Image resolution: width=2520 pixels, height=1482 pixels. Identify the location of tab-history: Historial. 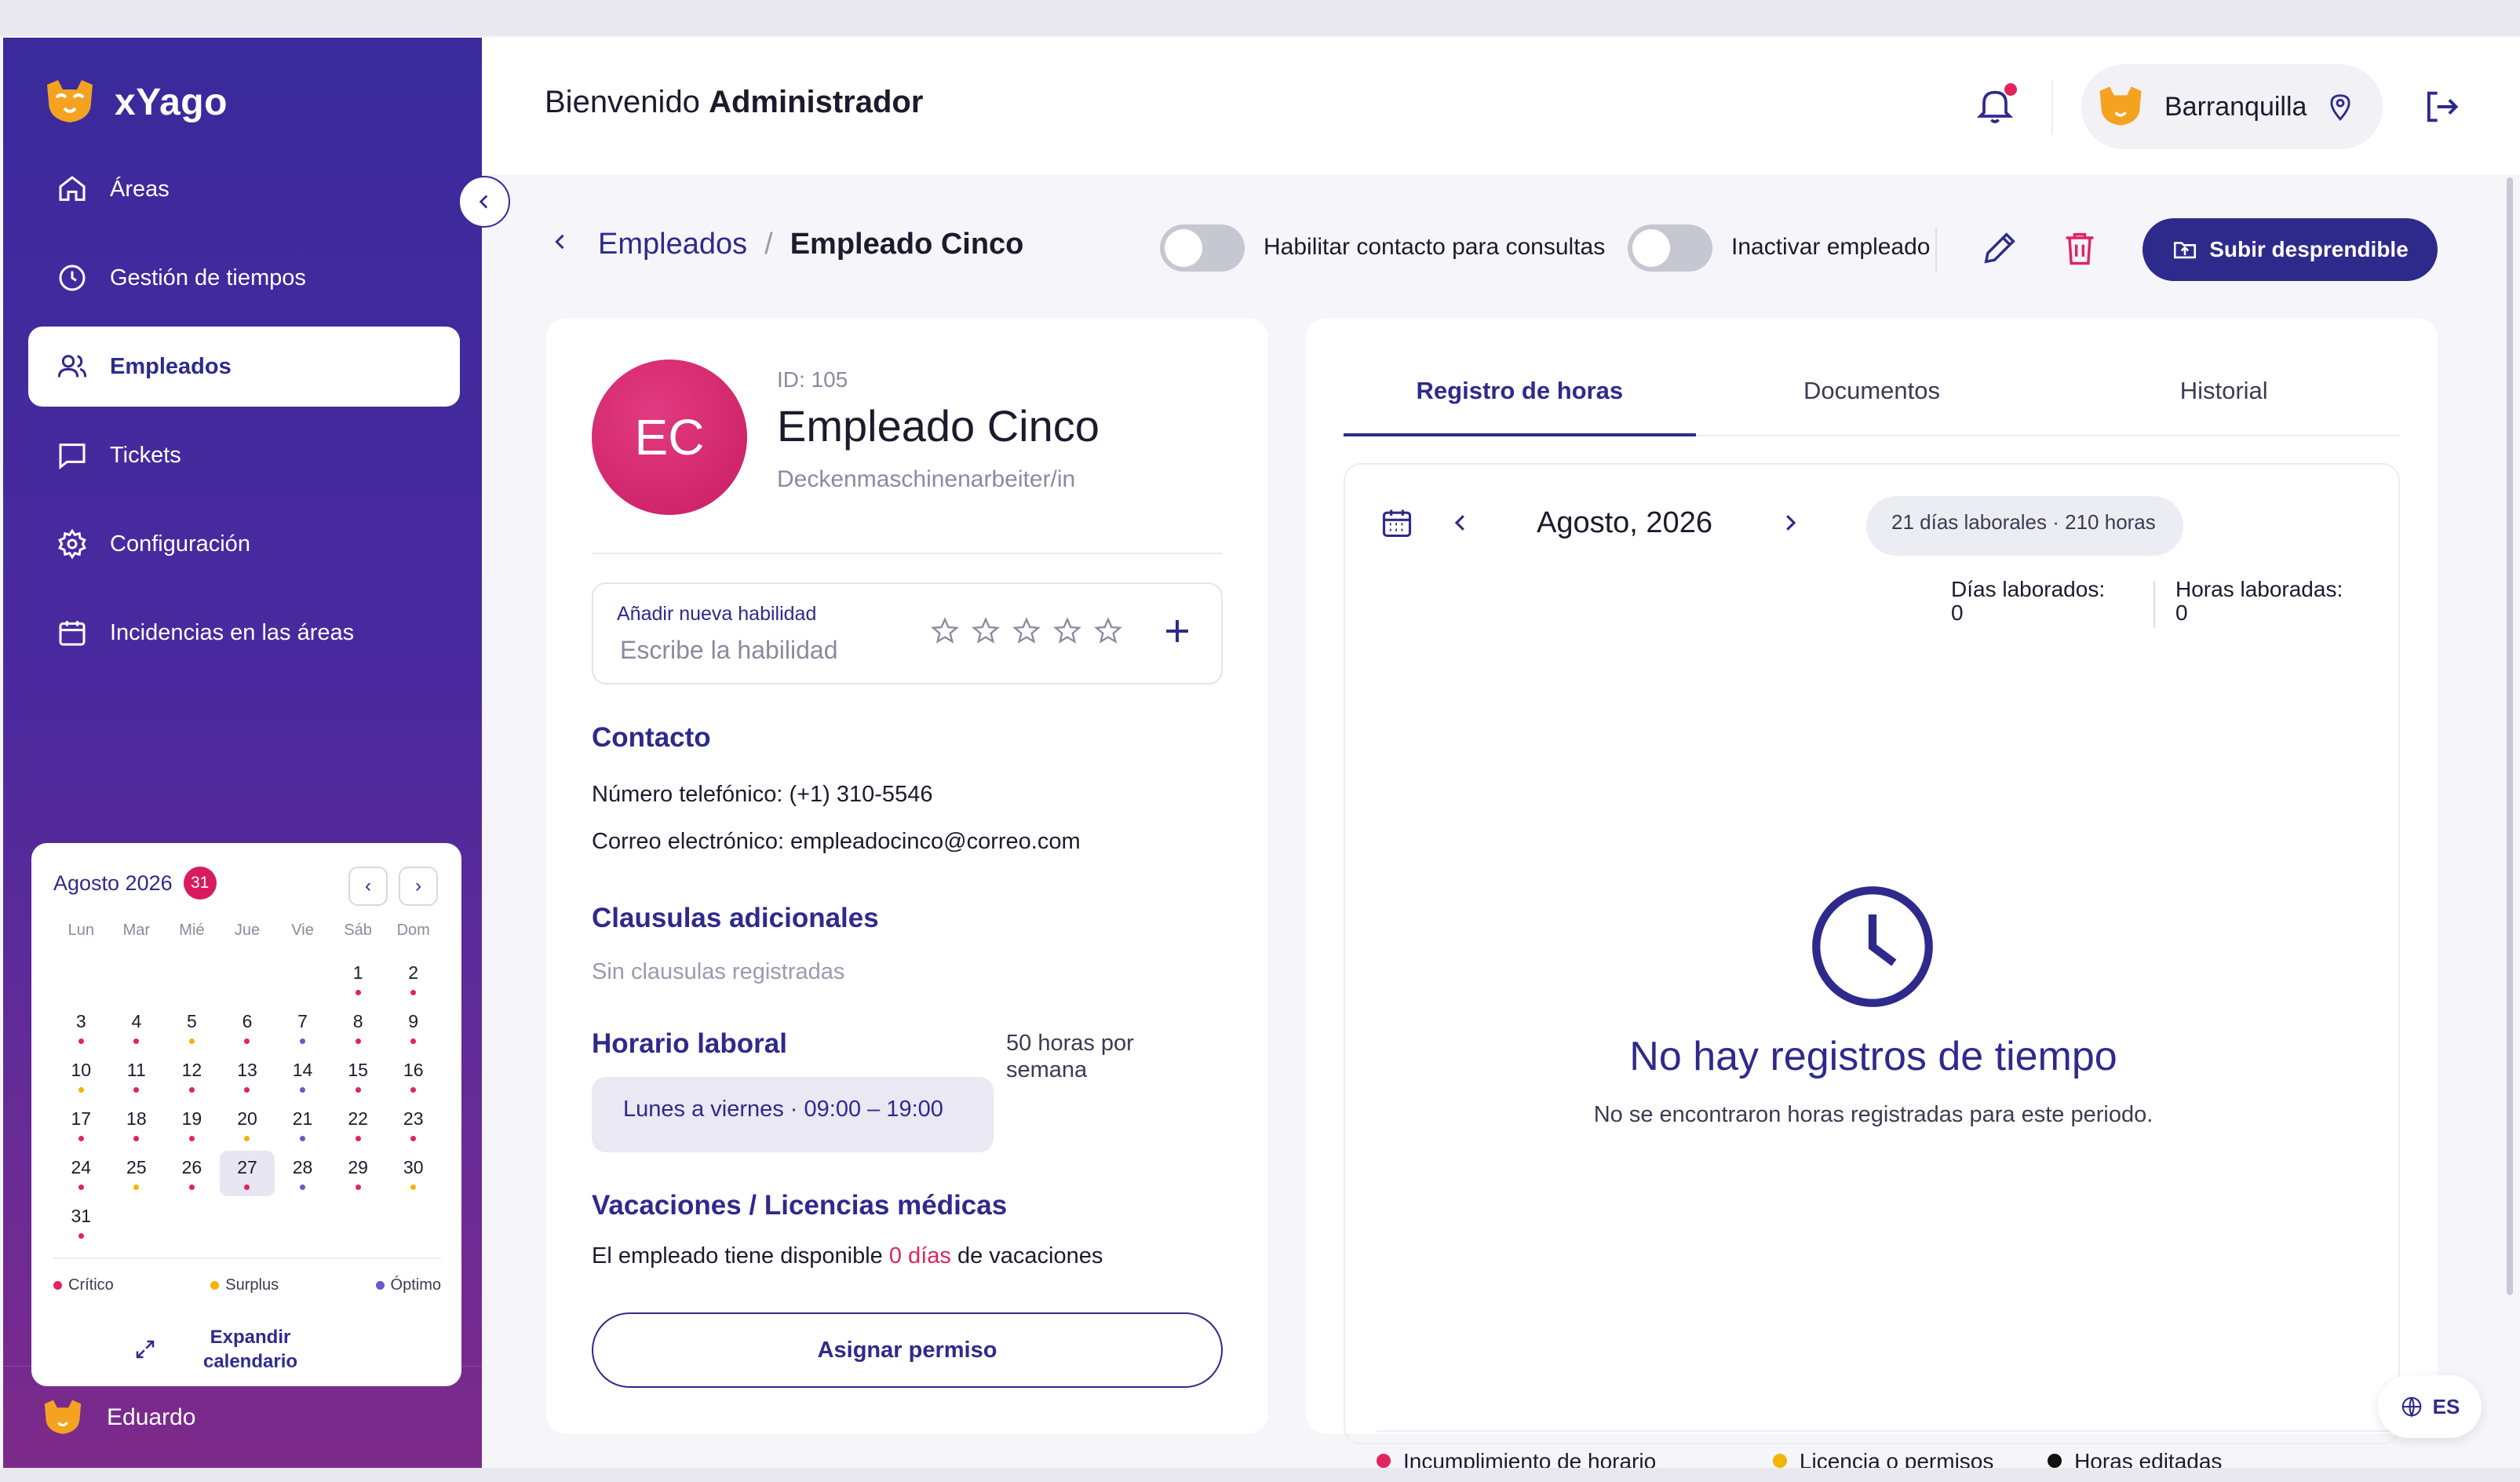
(2224, 399).